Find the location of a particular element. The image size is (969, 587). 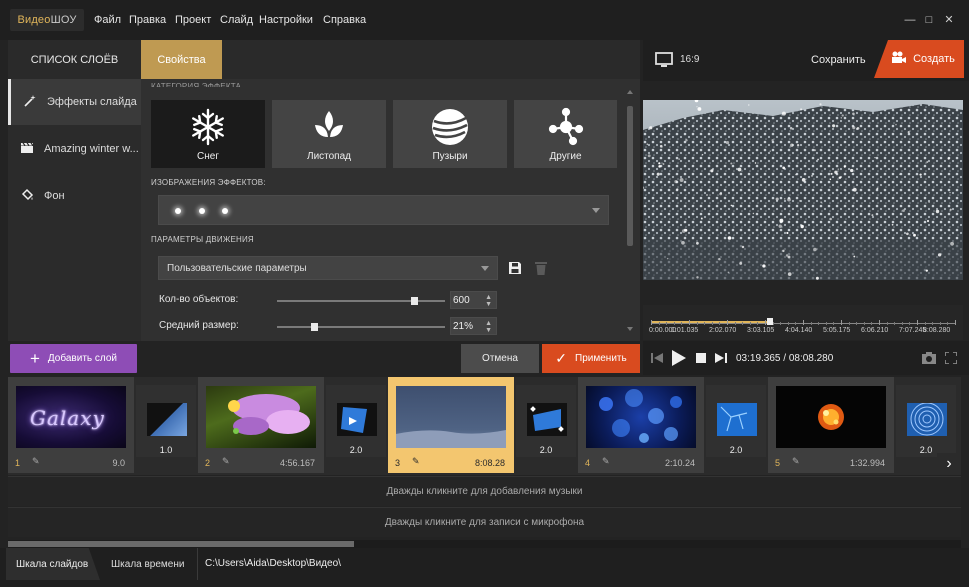

create-button: Создать is located at coordinates (919, 59).